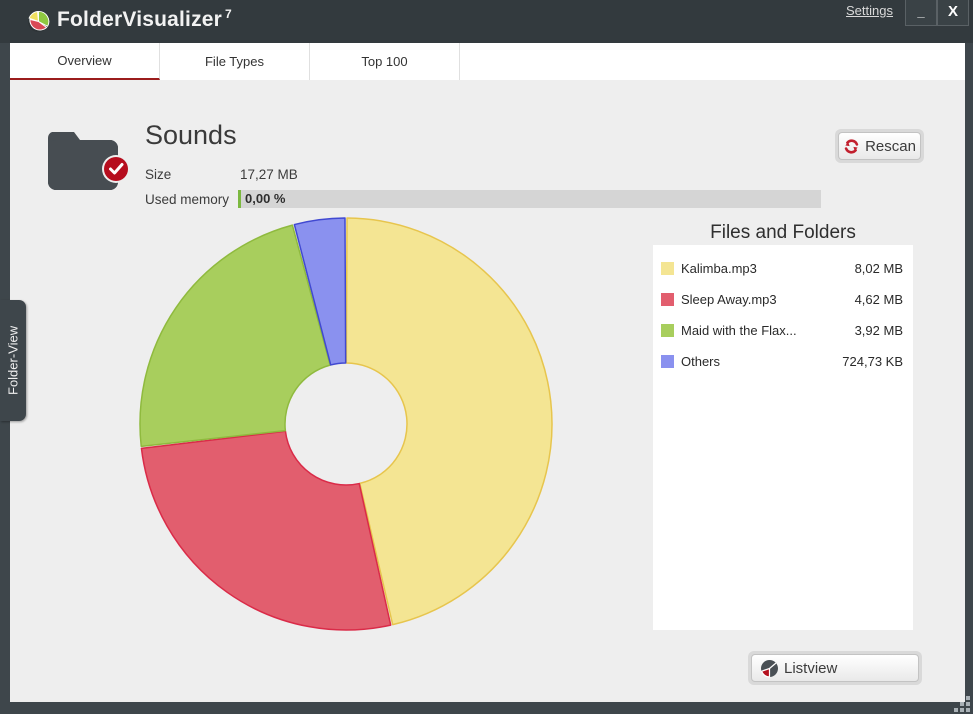 The image size is (973, 714). Describe the element at coordinates (187, 199) in the screenshot. I see `used-memory-label: Used memory` at that location.